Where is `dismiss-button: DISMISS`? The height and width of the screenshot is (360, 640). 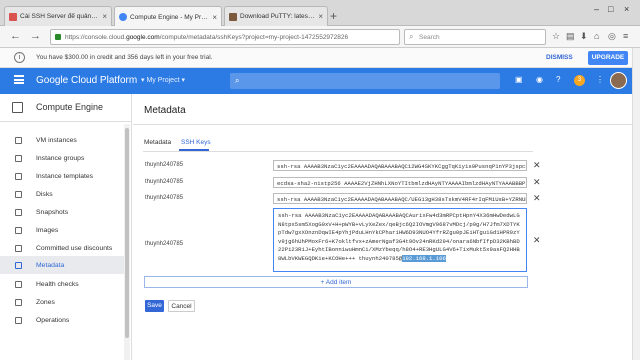
dismiss-button: DISMISS is located at coordinates (559, 57).